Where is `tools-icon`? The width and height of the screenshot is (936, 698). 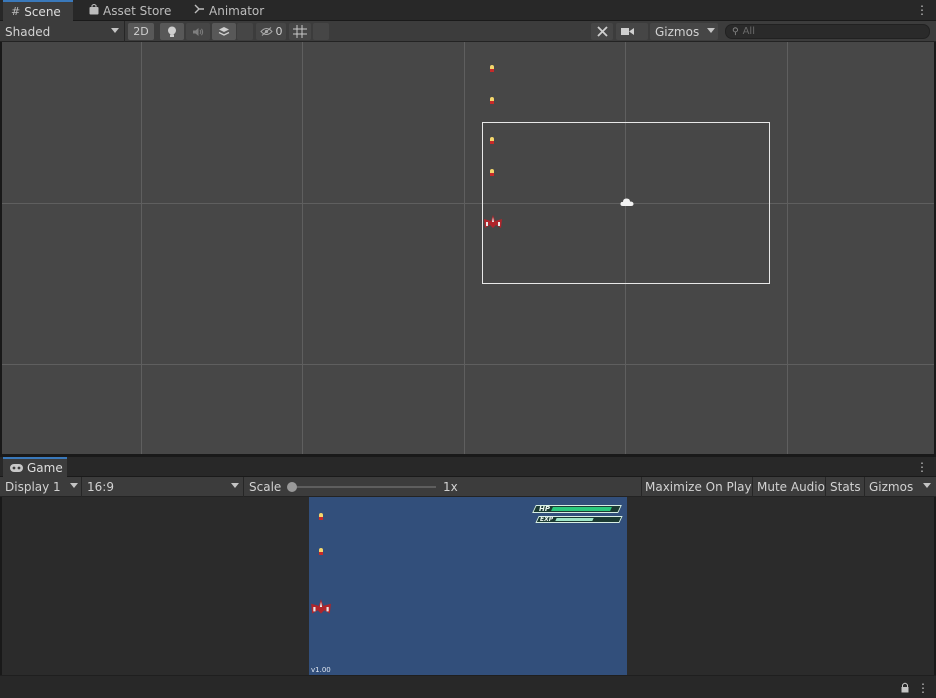 tools-icon is located at coordinates (602, 31).